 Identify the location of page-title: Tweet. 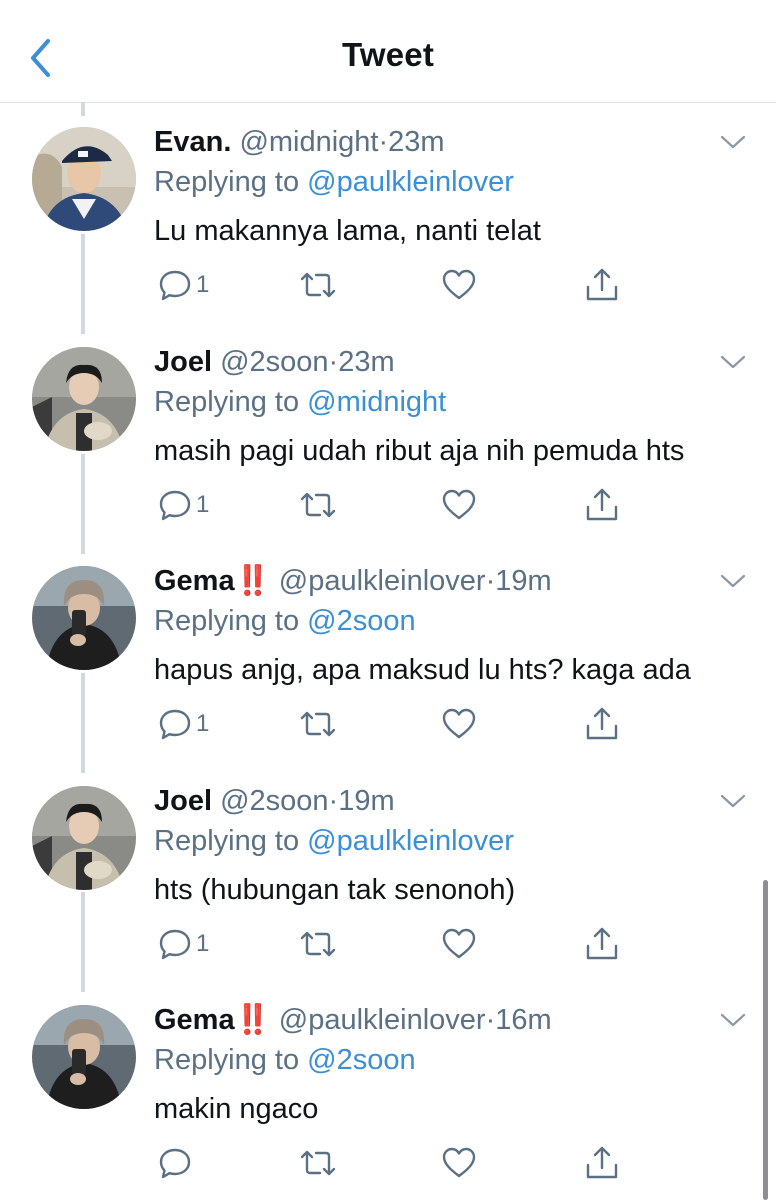
(388, 54).